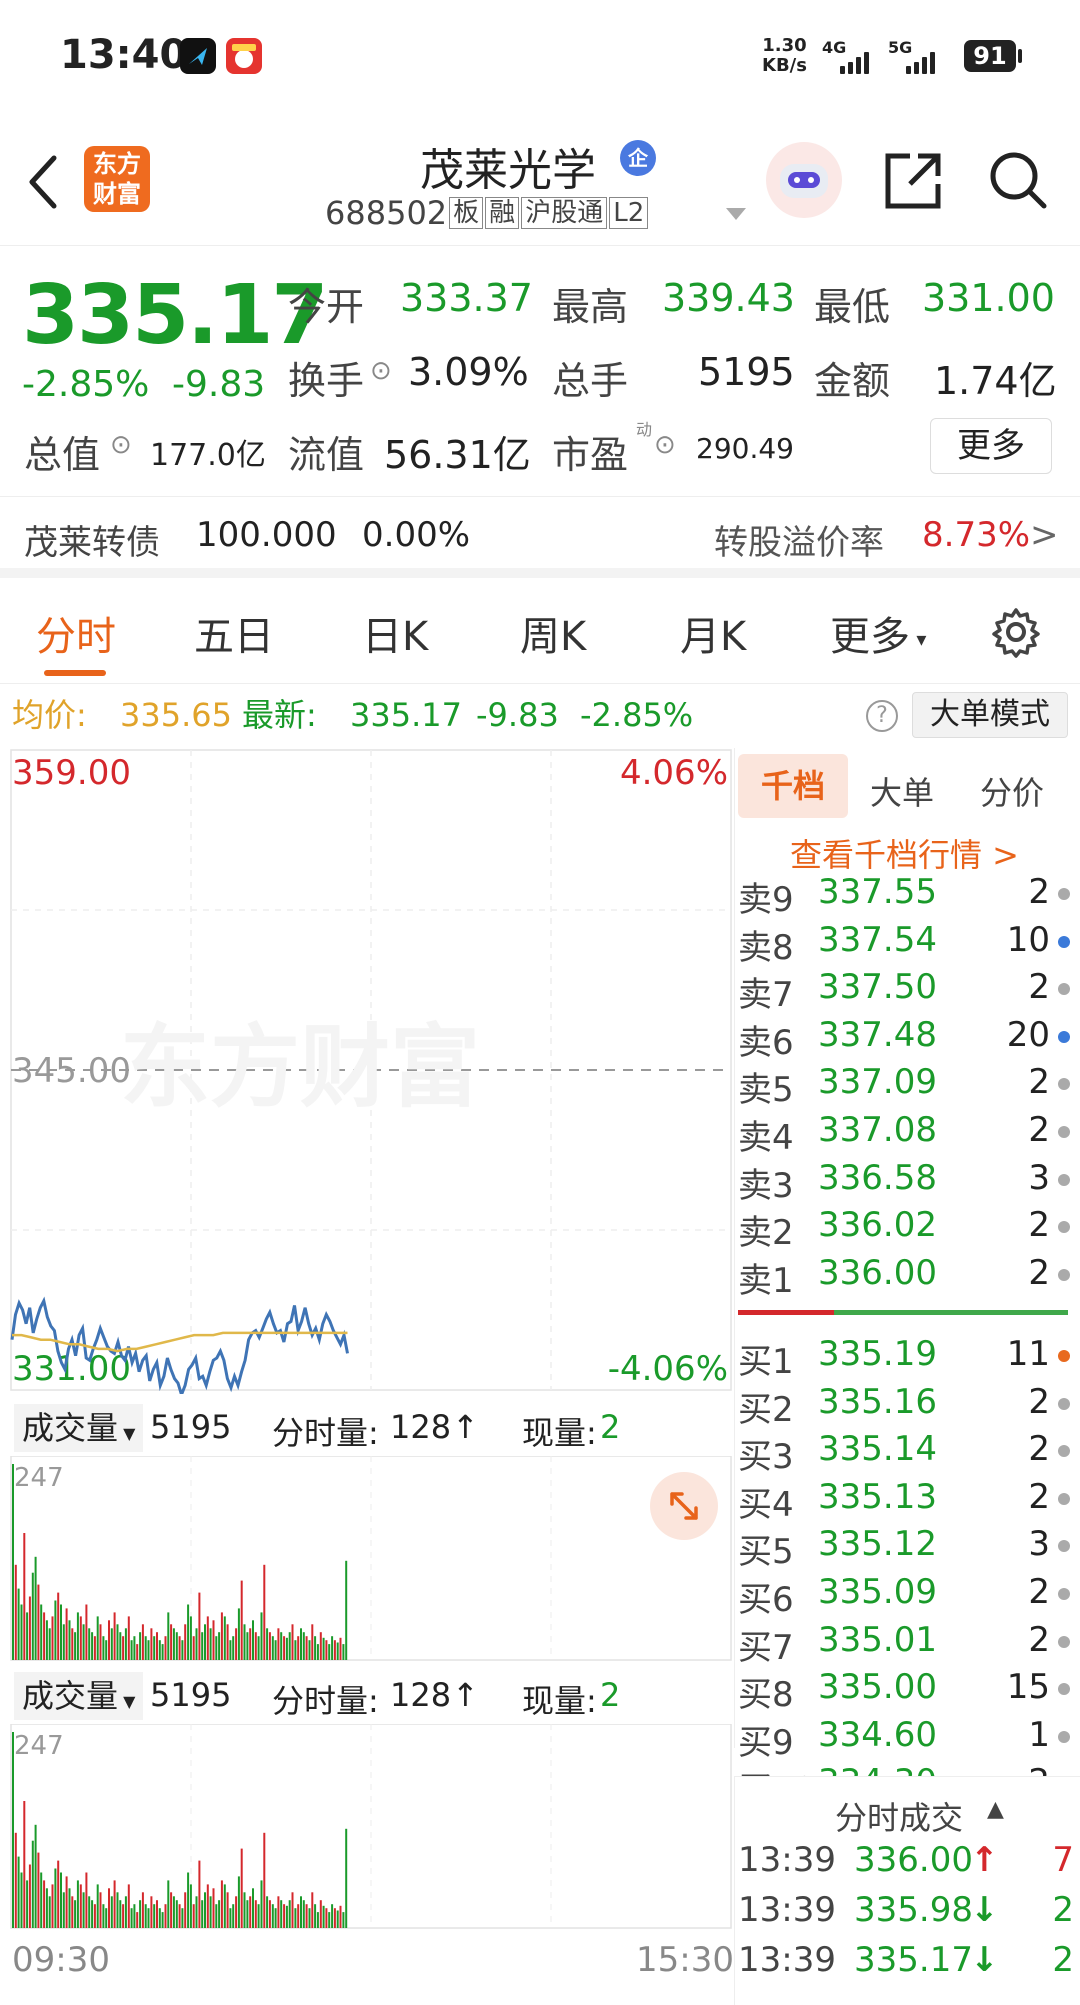  What do you see at coordinates (991, 446) in the screenshot?
I see `more-quote-button: 更多` at bounding box center [991, 446].